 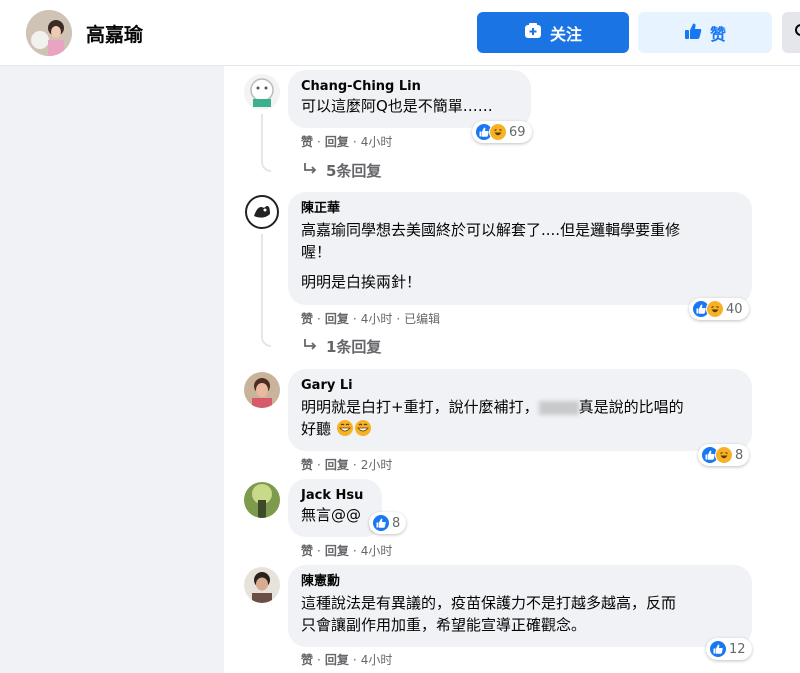 I want to click on replies-label: 1条回复, so click(x=354, y=347).